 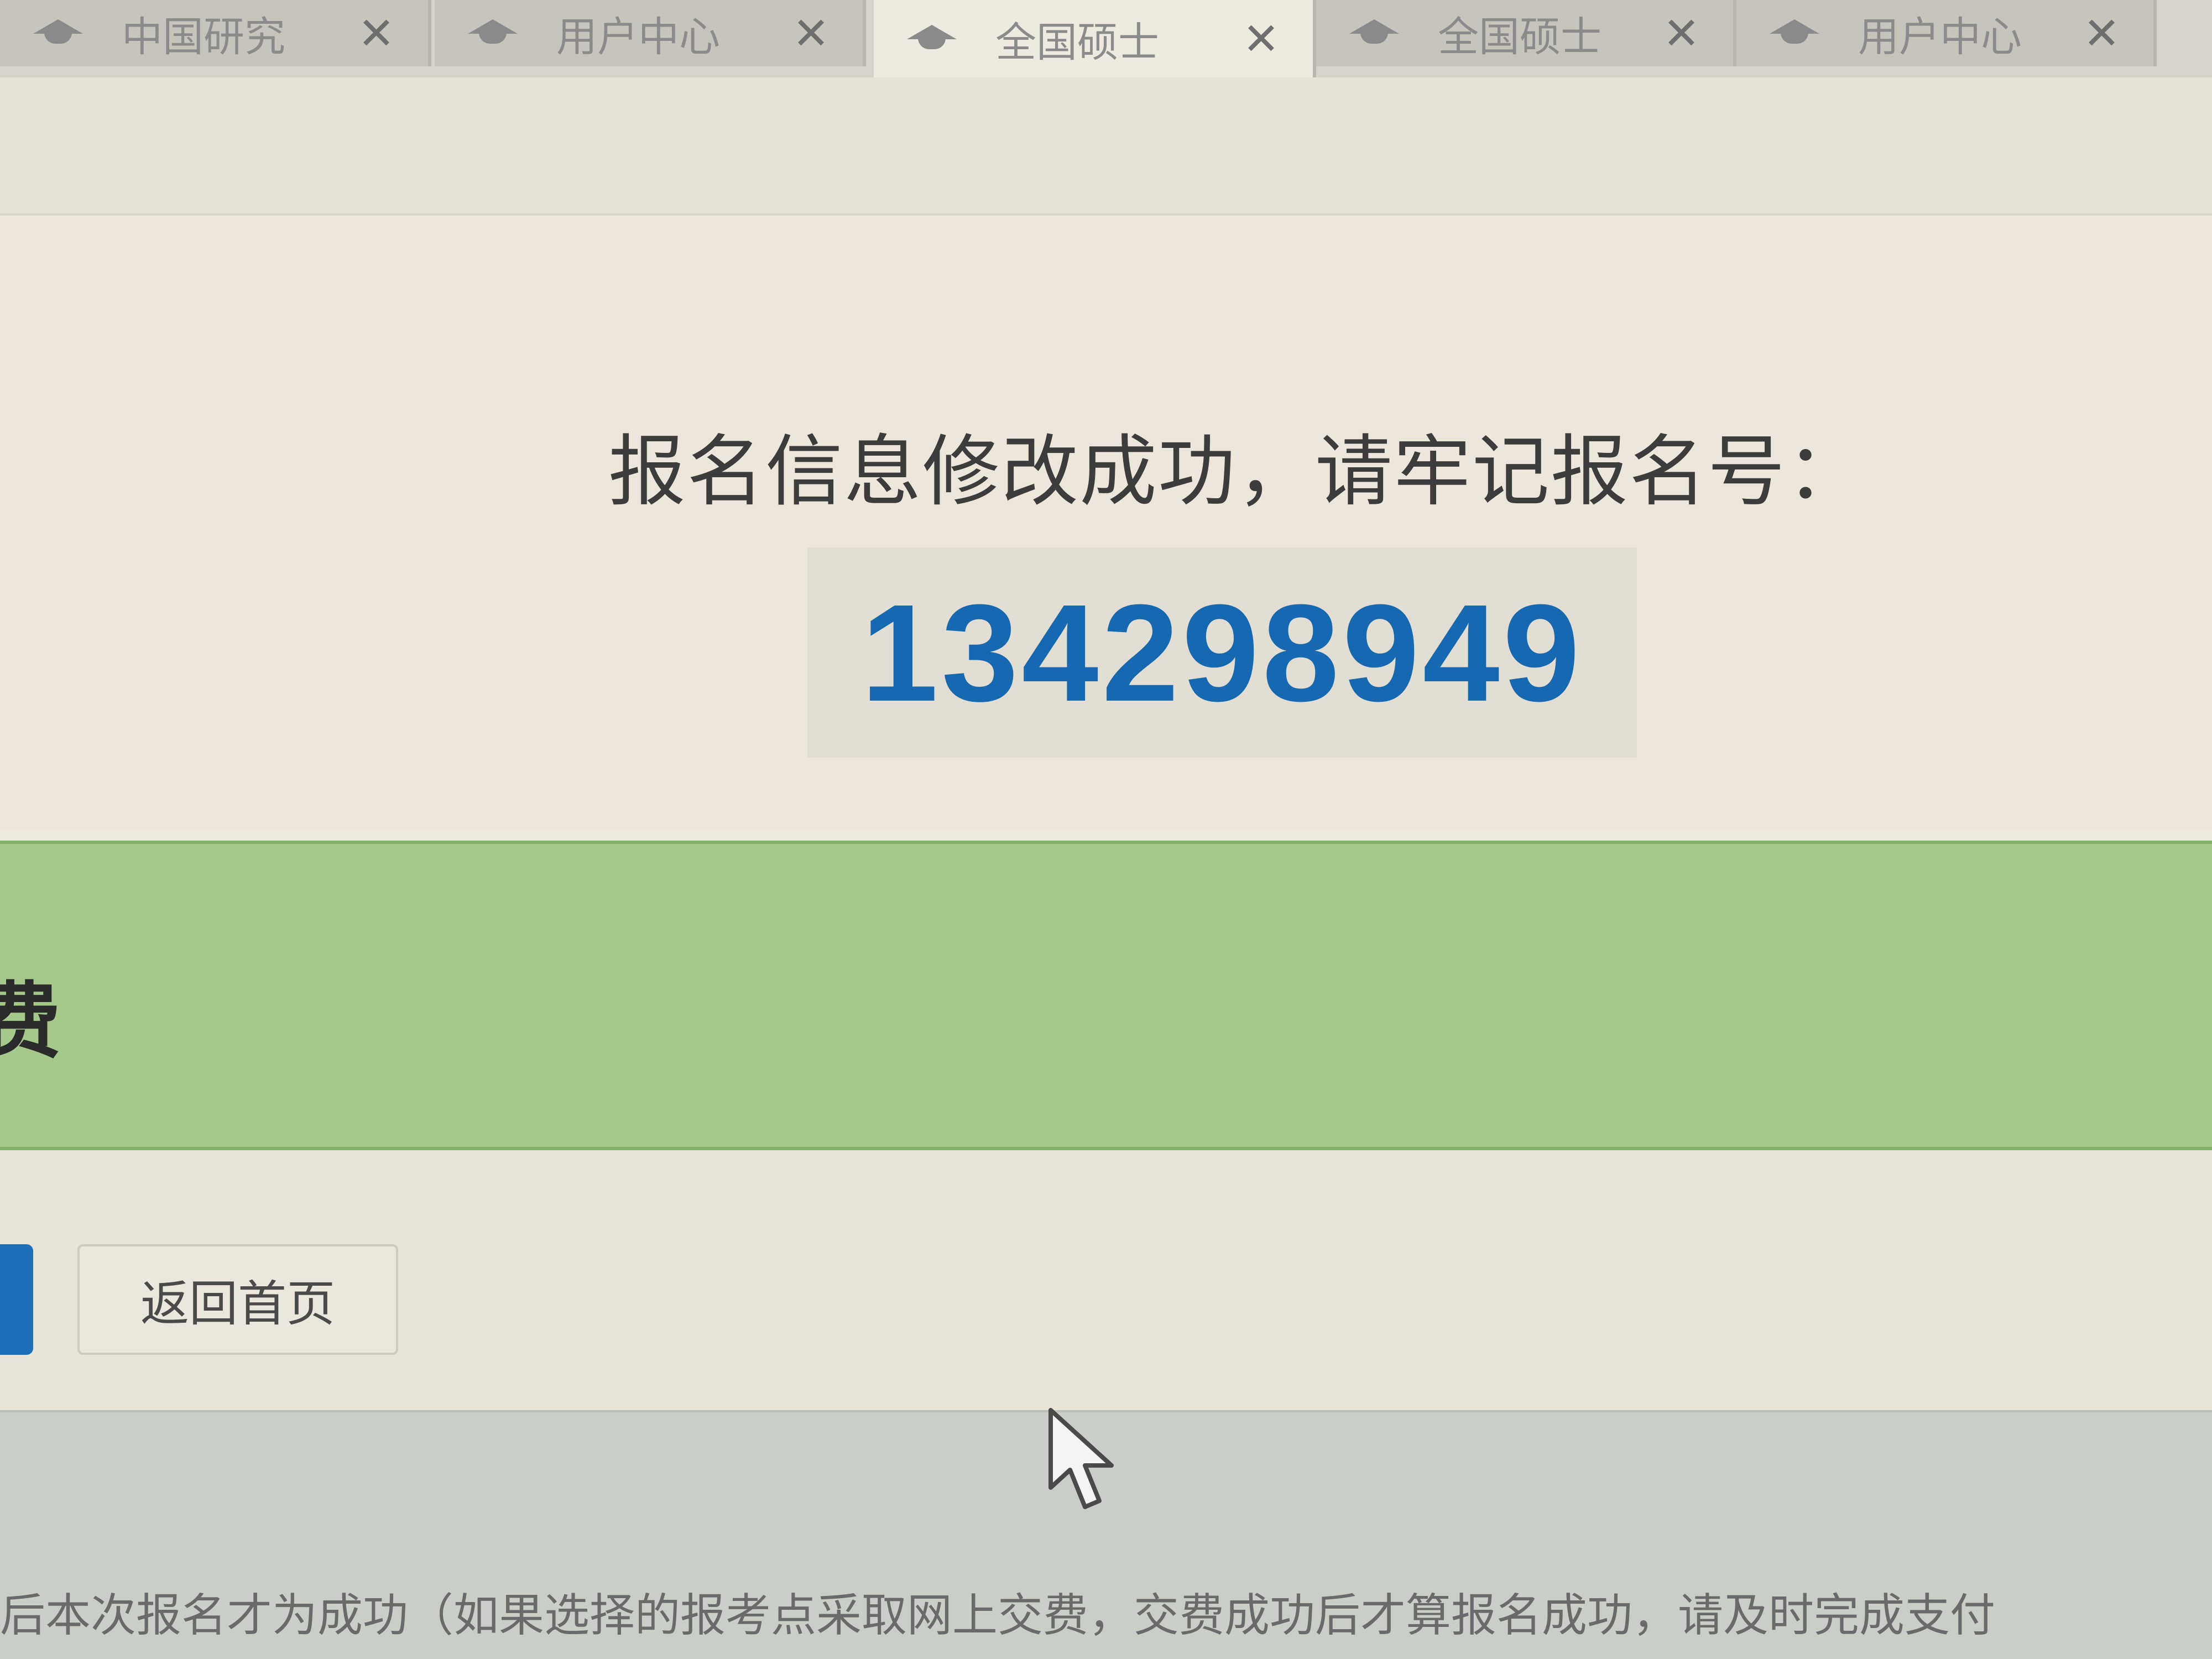 I want to click on tab-national-master: 全国硕士 ✕, so click(x=1526, y=33).